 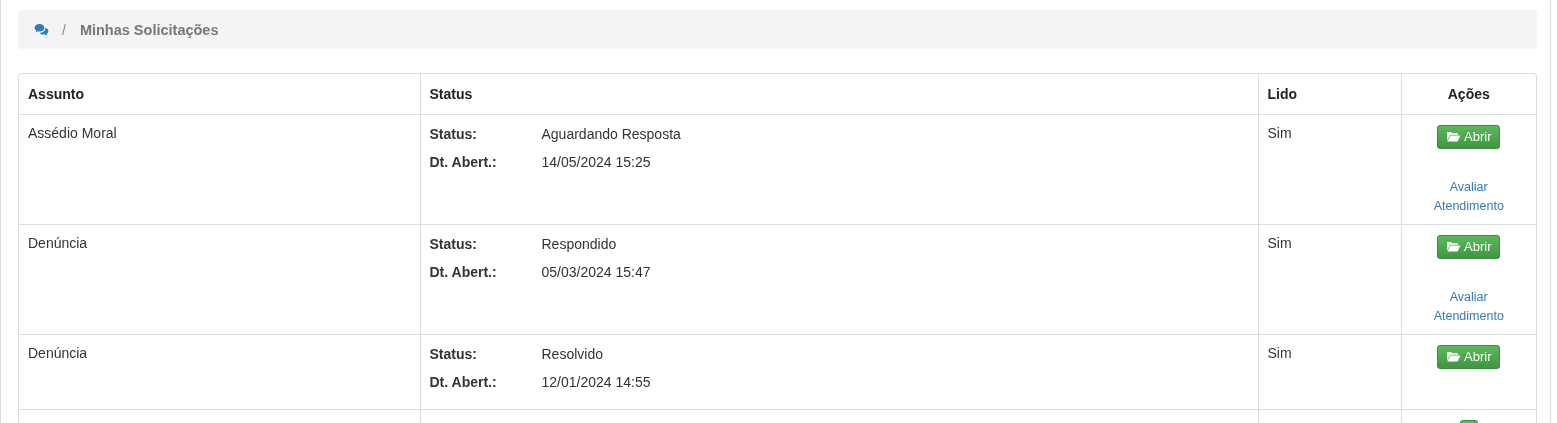 I want to click on status-value: Aguardando Resposta, so click(x=611, y=134).